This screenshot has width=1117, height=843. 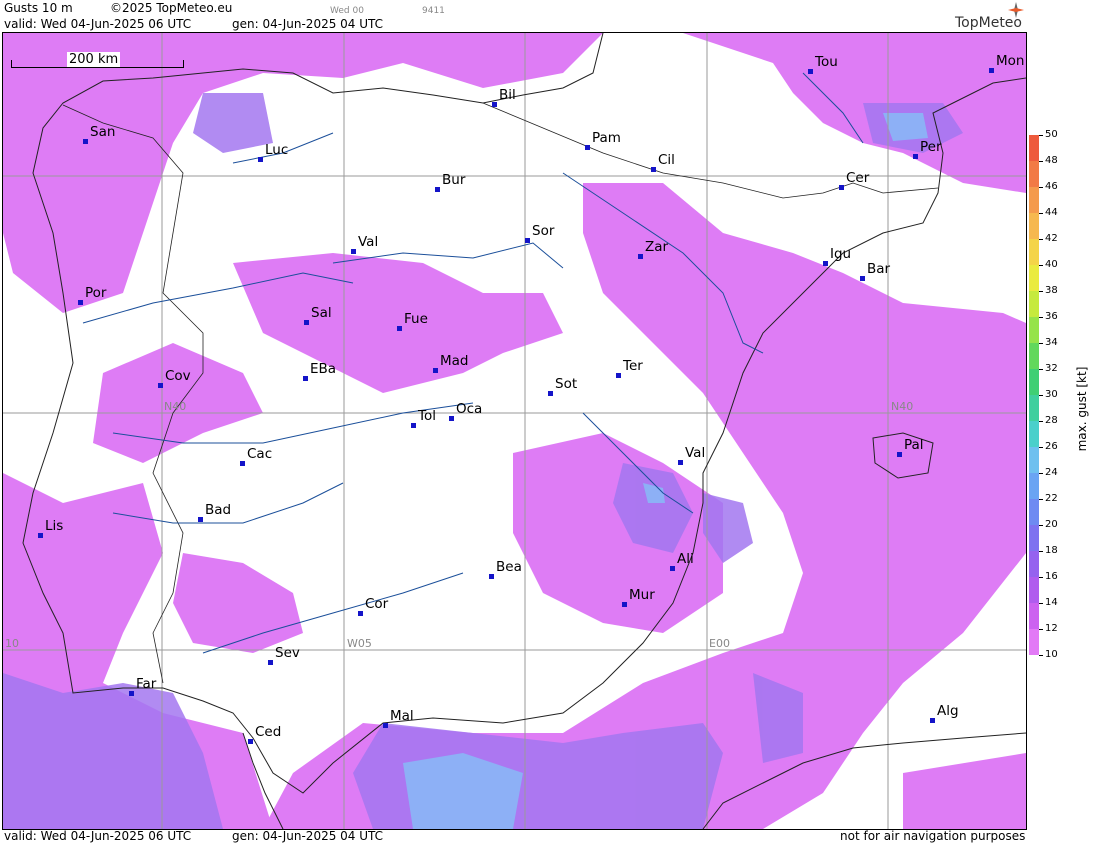 I want to click on legend-units: max. gust [kt], so click(x=1082, y=409).